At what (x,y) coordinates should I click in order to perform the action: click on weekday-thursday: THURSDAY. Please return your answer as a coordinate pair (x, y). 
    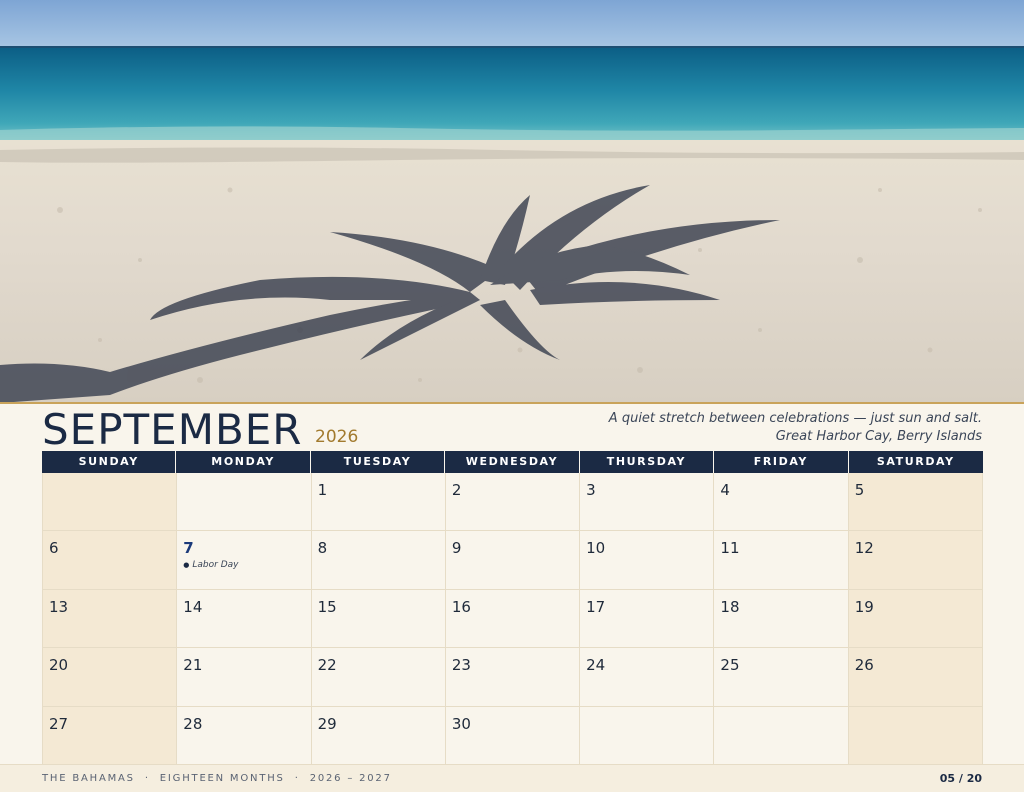
    Looking at the image, I should click on (647, 462).